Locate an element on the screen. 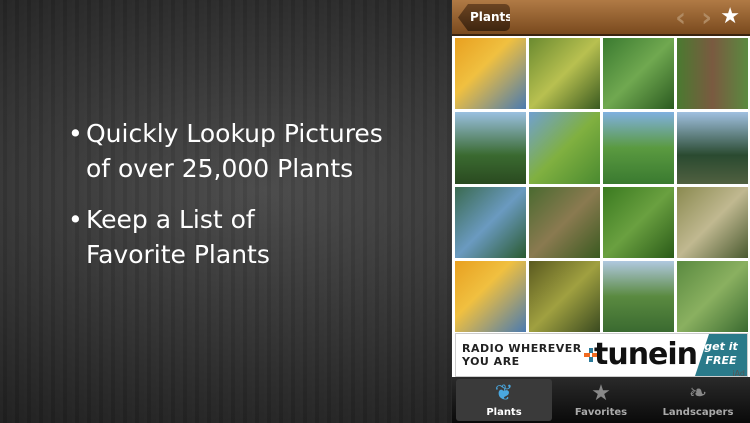 Image resolution: width=750 pixels, height=423 pixels. ad-line: RADIO WHEREVER is located at coordinates (522, 348).